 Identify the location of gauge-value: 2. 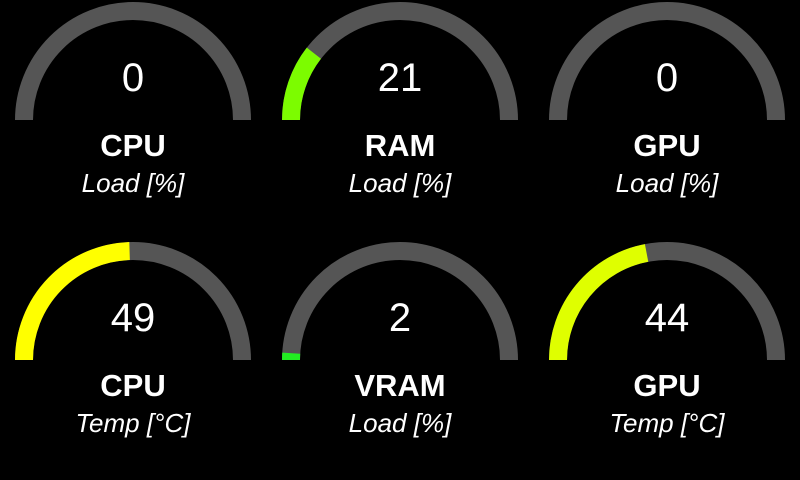
(400, 318).